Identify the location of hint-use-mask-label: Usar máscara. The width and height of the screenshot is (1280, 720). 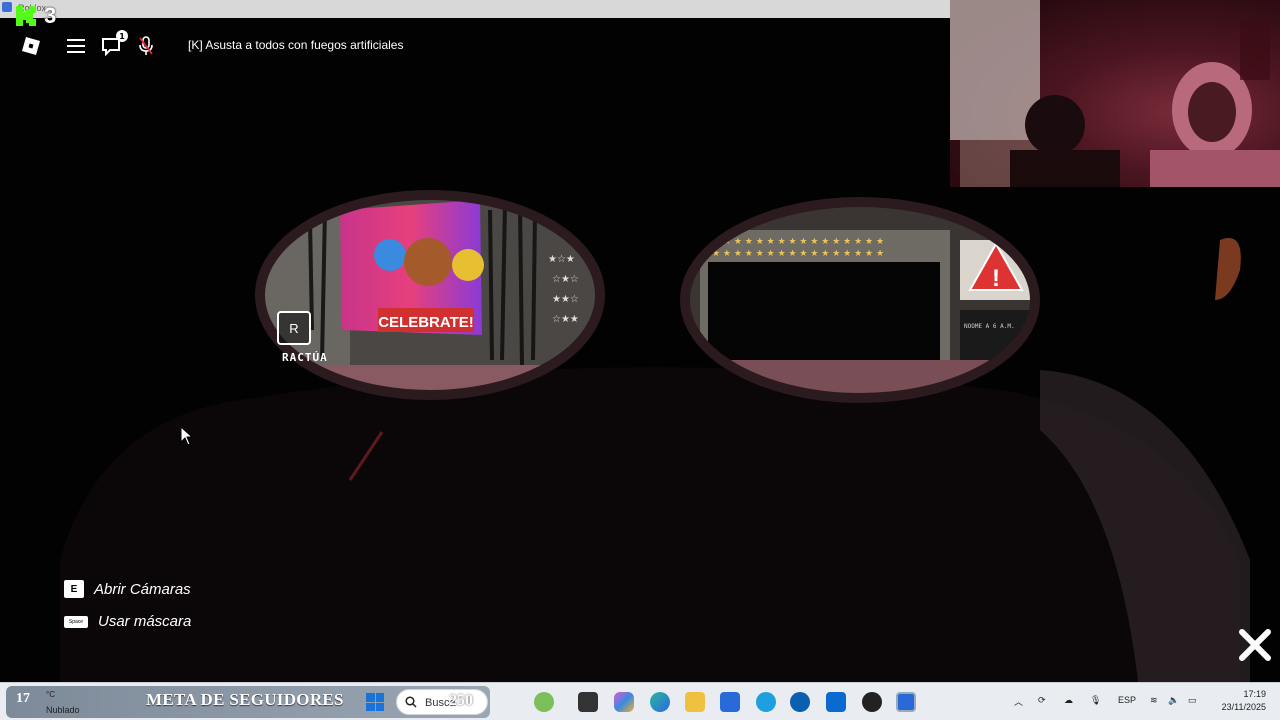
(145, 621).